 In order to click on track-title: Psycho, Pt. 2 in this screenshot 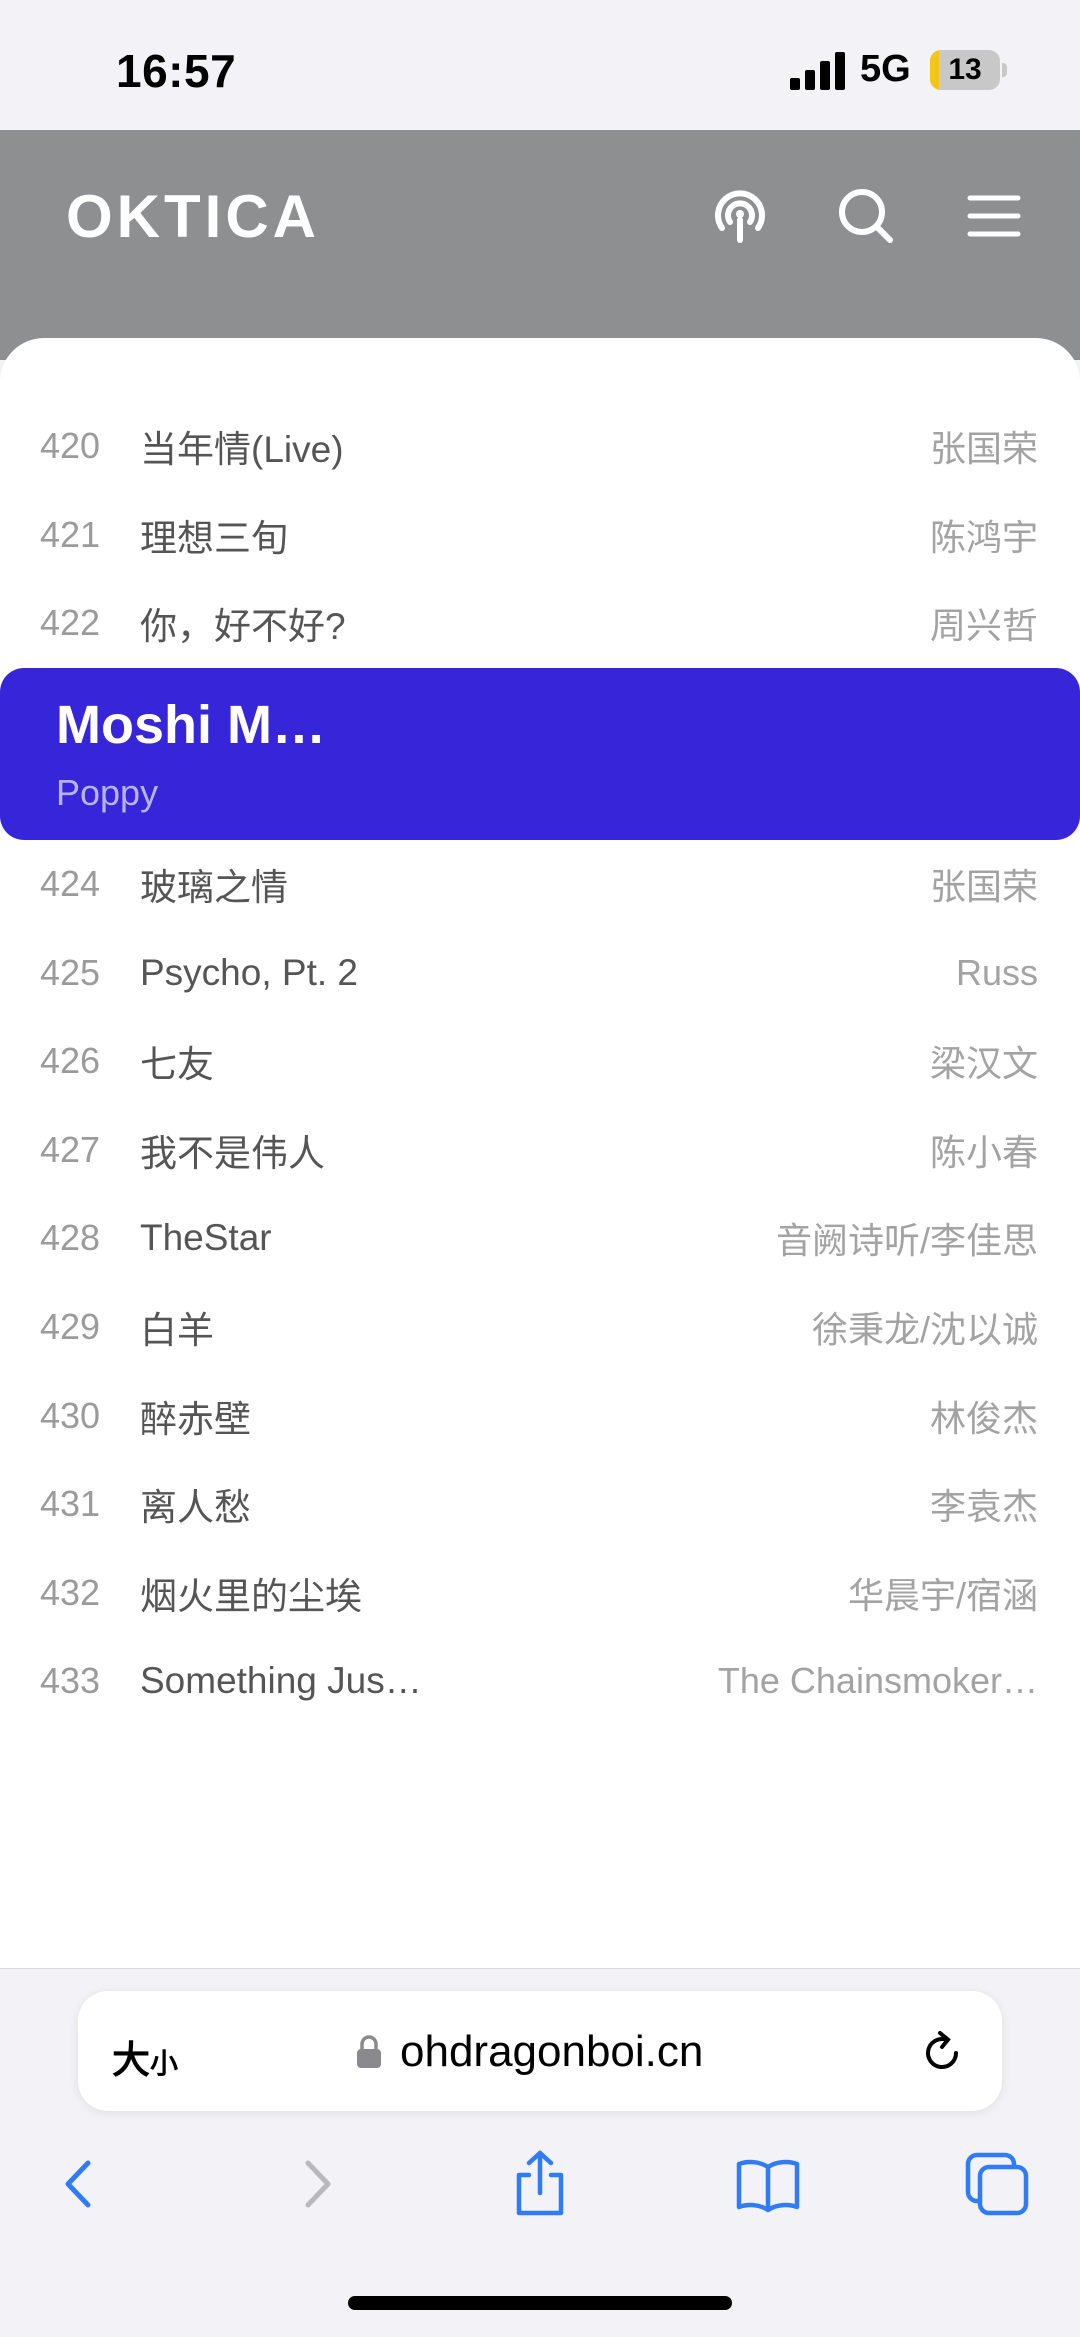, I will do `click(249, 972)`.